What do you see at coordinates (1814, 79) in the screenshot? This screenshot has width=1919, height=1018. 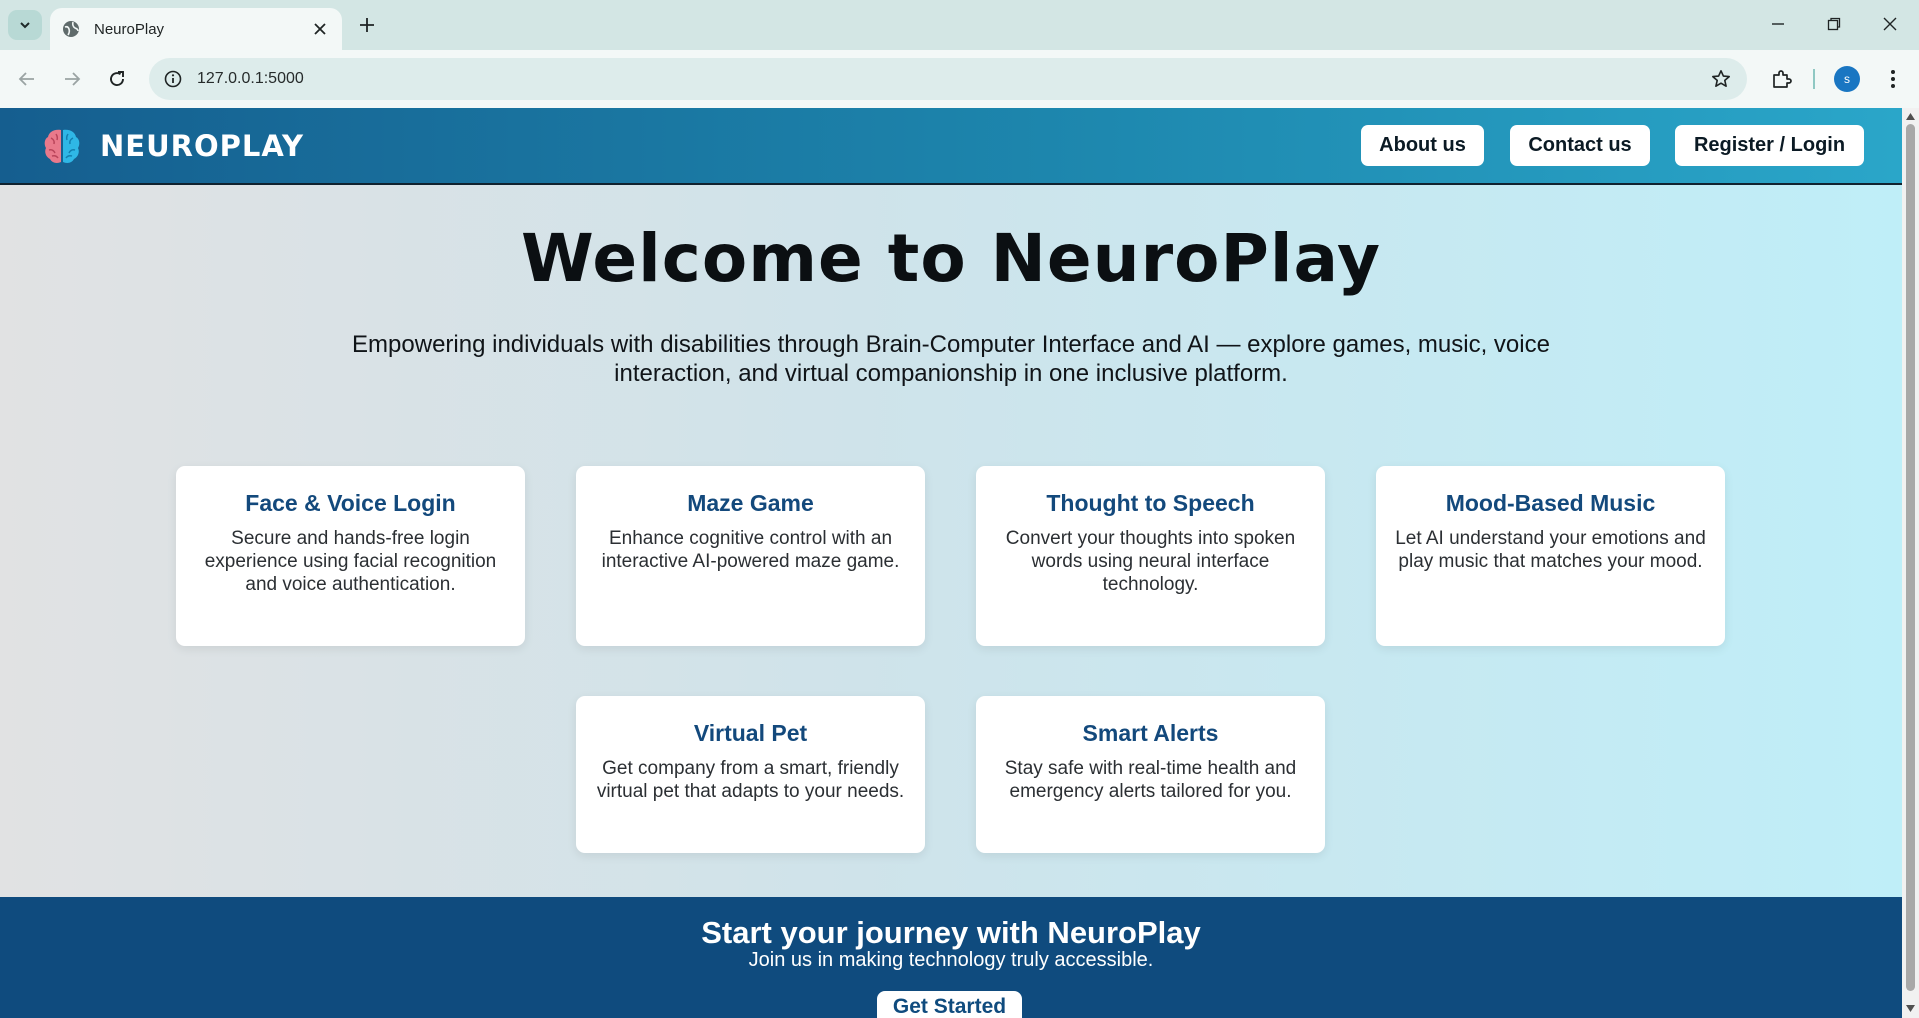 I see `toolbar-divider` at bounding box center [1814, 79].